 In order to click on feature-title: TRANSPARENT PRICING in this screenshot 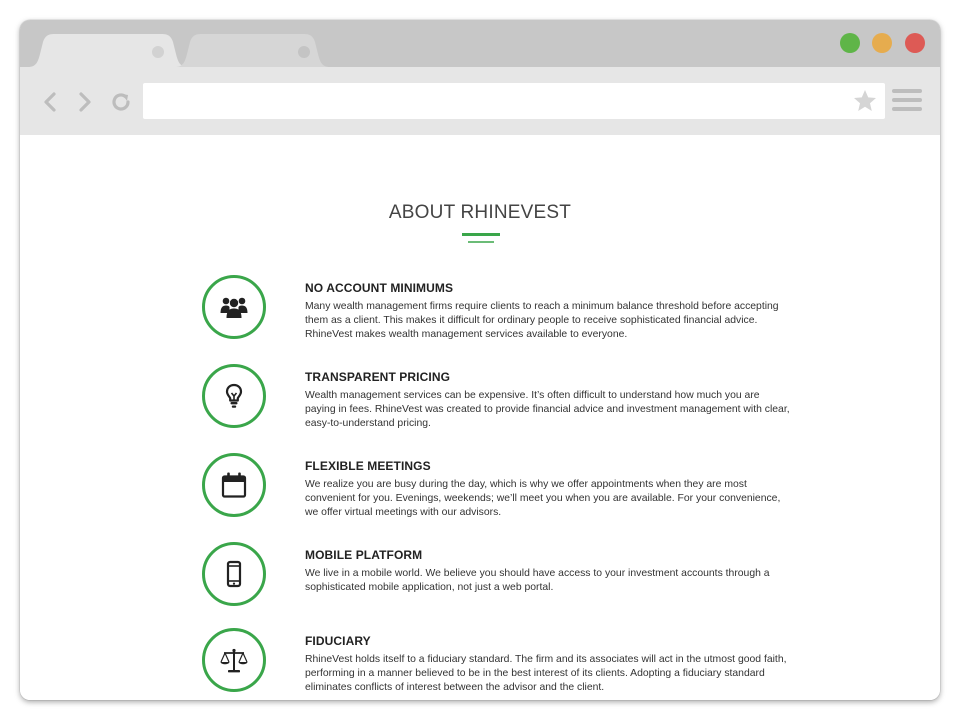, I will do `click(378, 377)`.